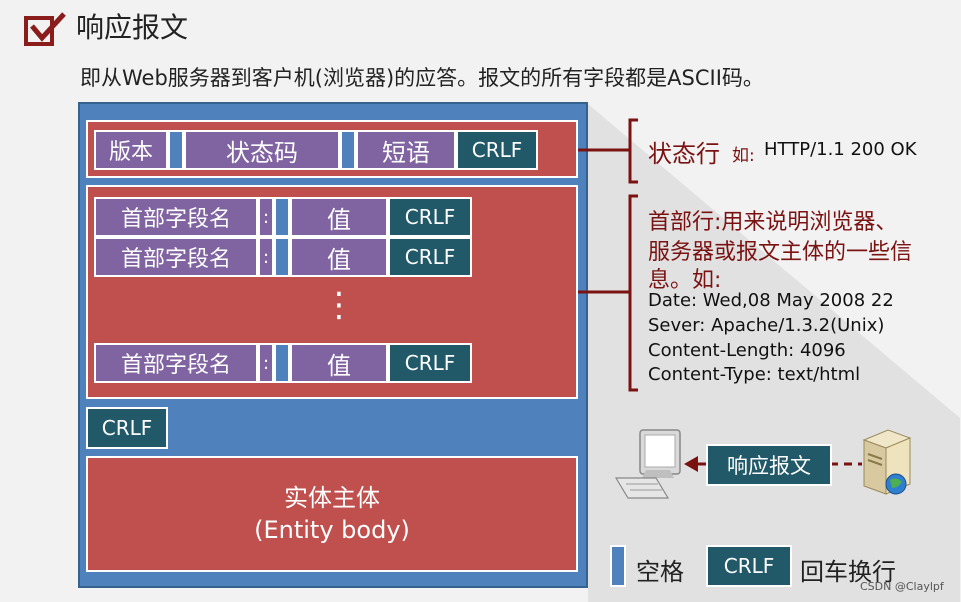 The width and height of the screenshot is (961, 602). Describe the element at coordinates (766, 325) in the screenshot. I see `header-example-server: Sever: Apache/1.3.2(Unix)` at that location.